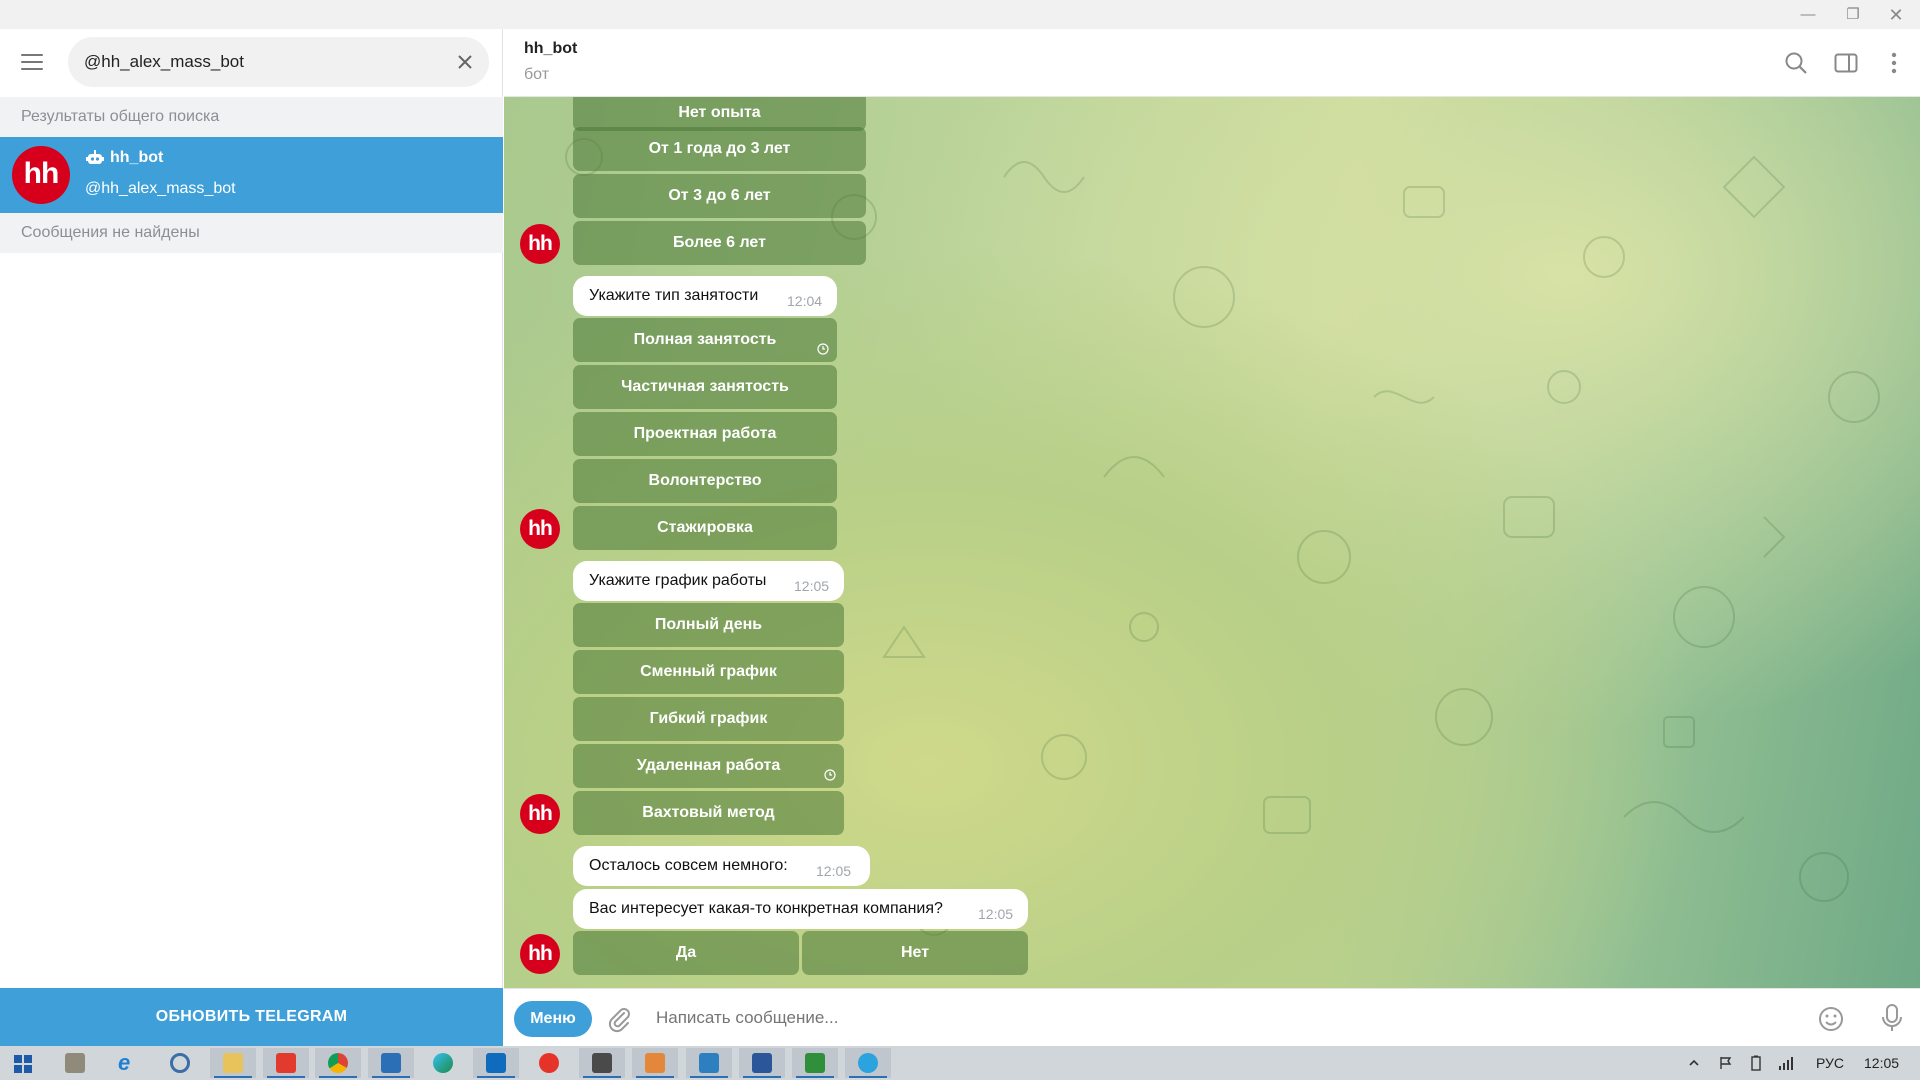 The height and width of the screenshot is (1080, 1920). What do you see at coordinates (1853, 15) in the screenshot?
I see `restore-icon: ❐` at bounding box center [1853, 15].